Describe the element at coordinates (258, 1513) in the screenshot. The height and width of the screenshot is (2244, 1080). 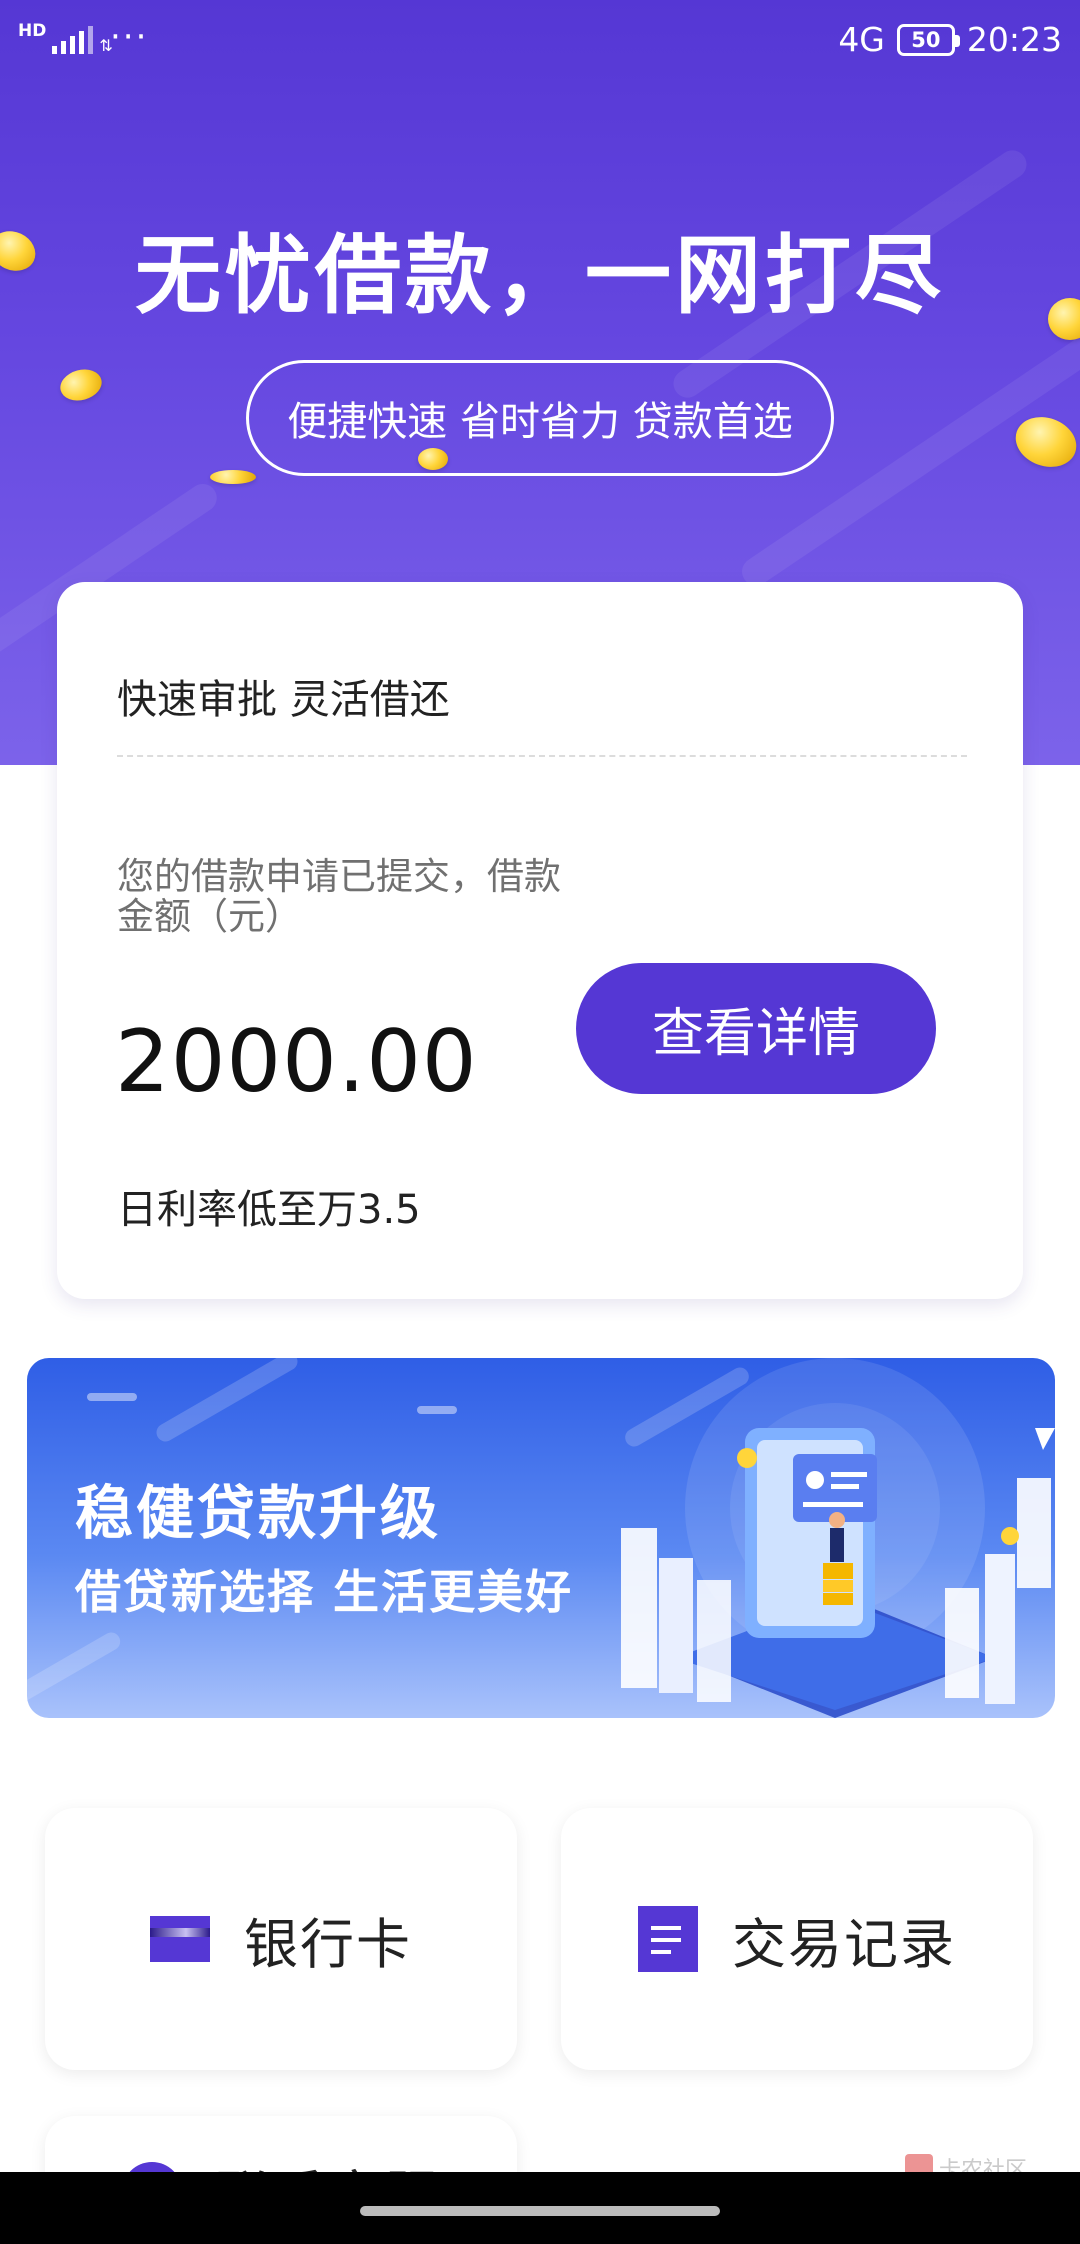
I see `banner-title: 稳健贷款升级` at that location.